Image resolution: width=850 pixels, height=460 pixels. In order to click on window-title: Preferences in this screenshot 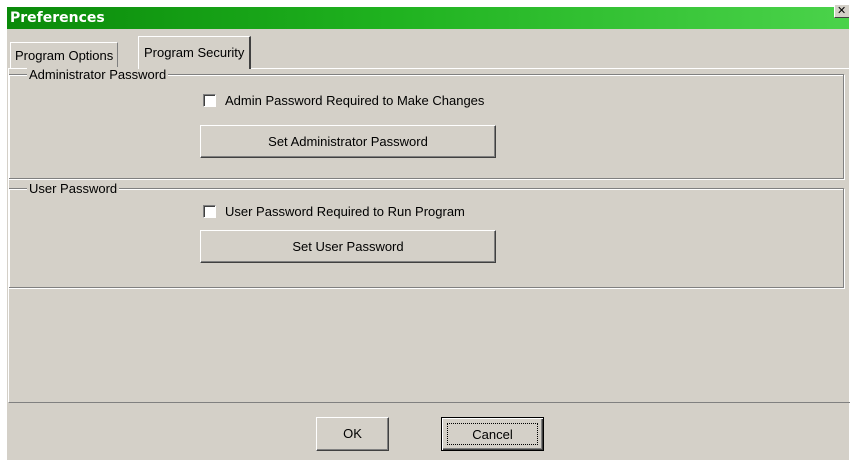, I will do `click(57, 18)`.